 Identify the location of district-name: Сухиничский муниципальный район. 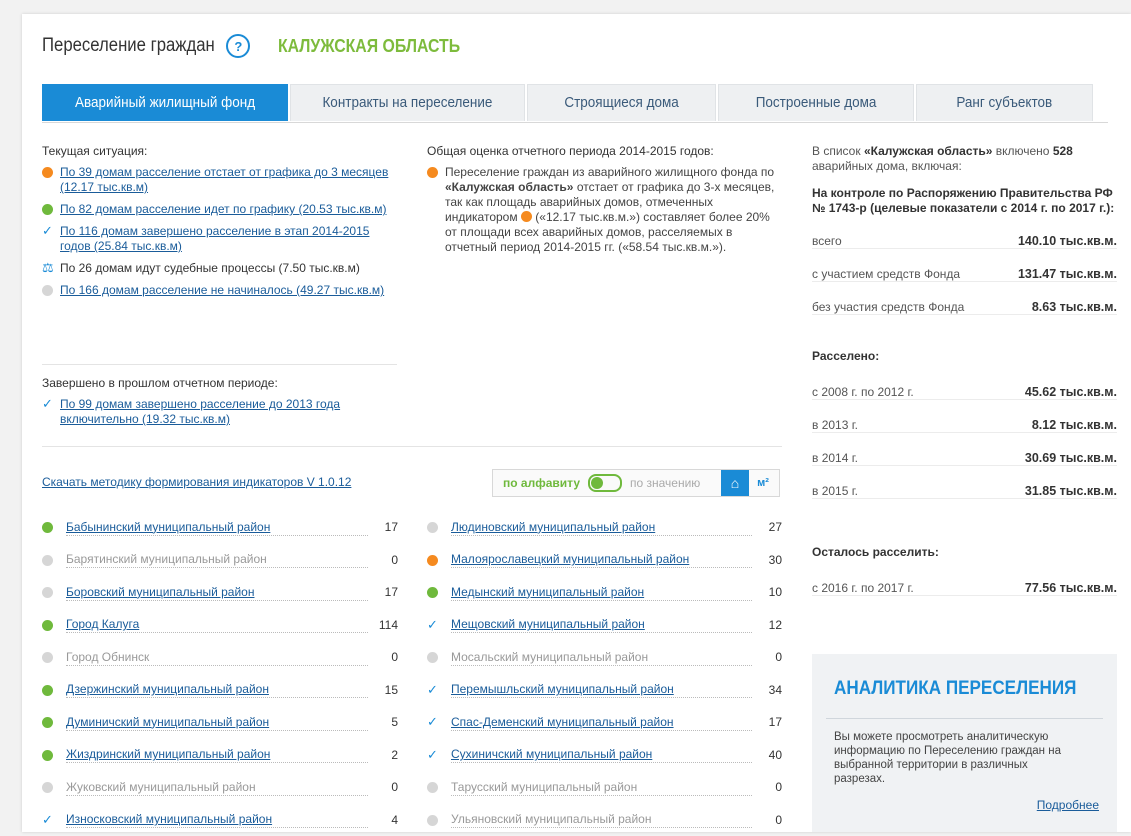
(551, 754).